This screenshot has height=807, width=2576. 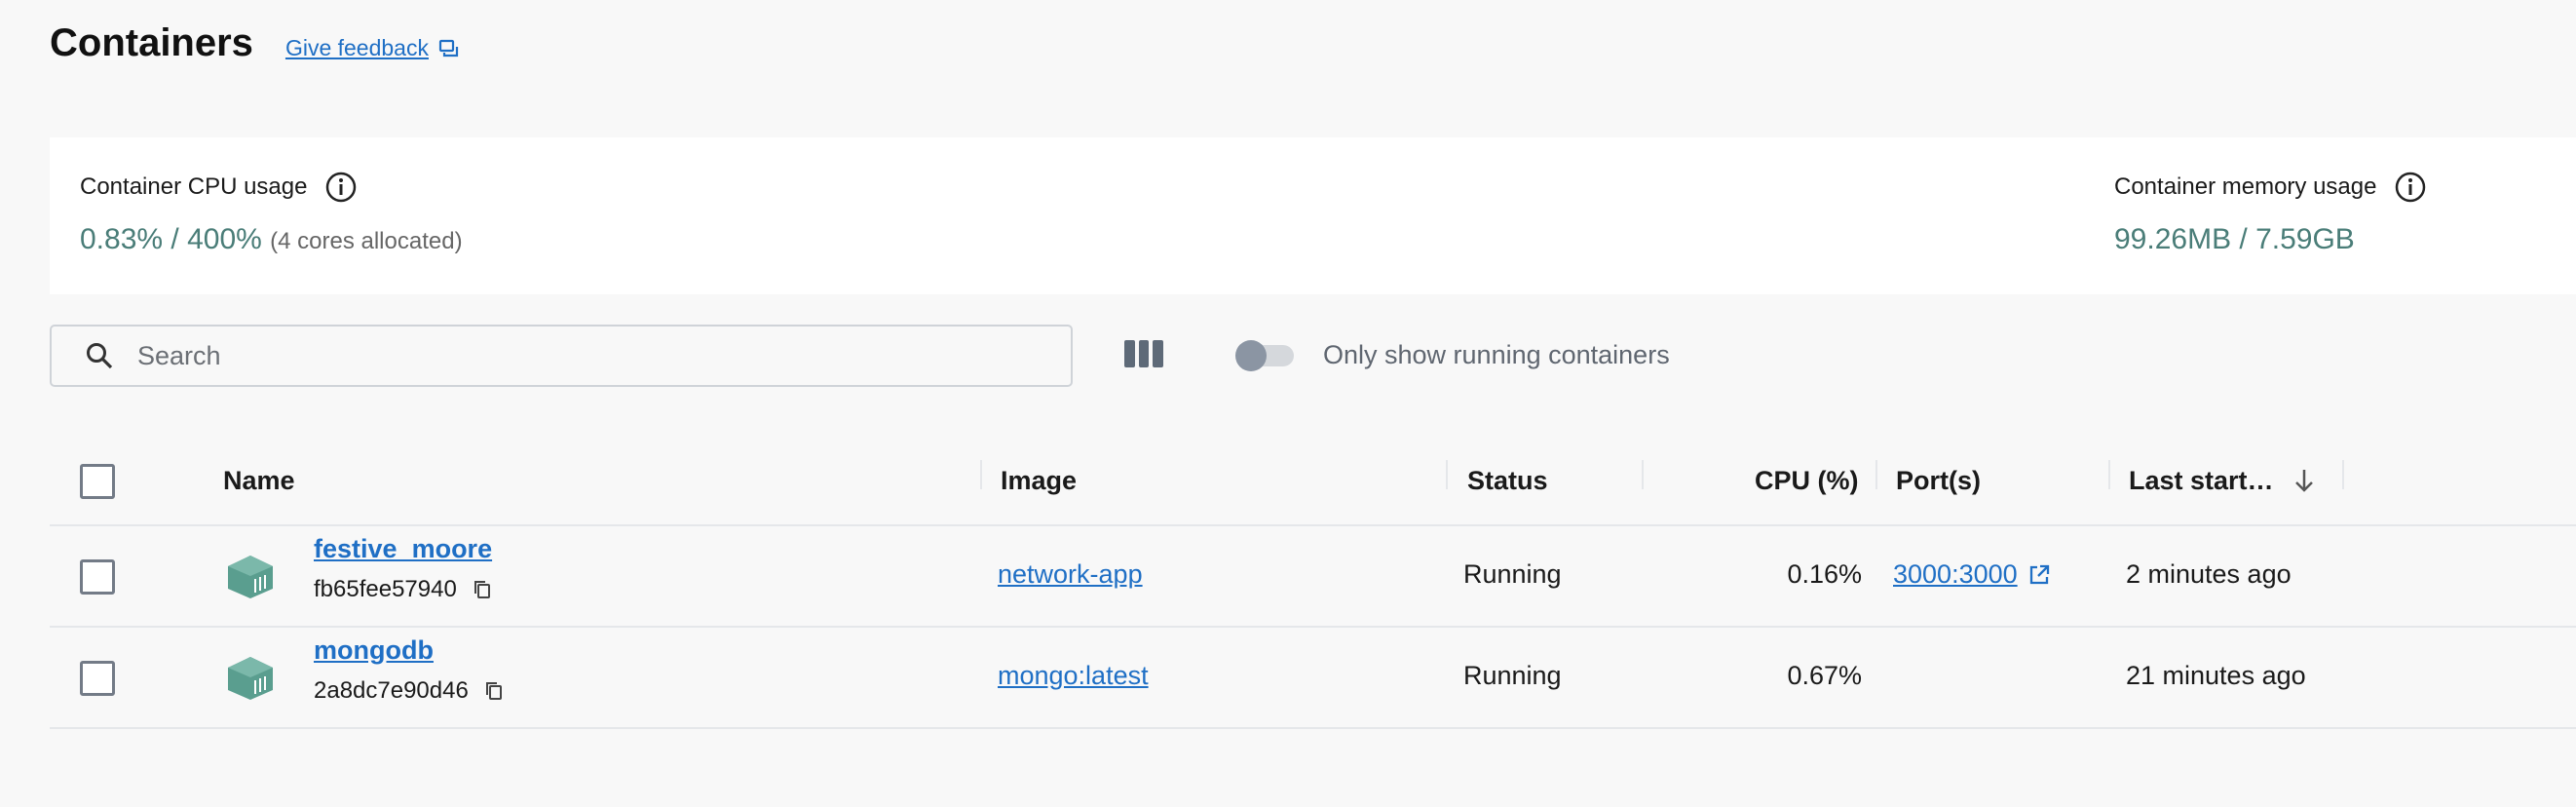 I want to click on column-header-name: Name, so click(x=259, y=480).